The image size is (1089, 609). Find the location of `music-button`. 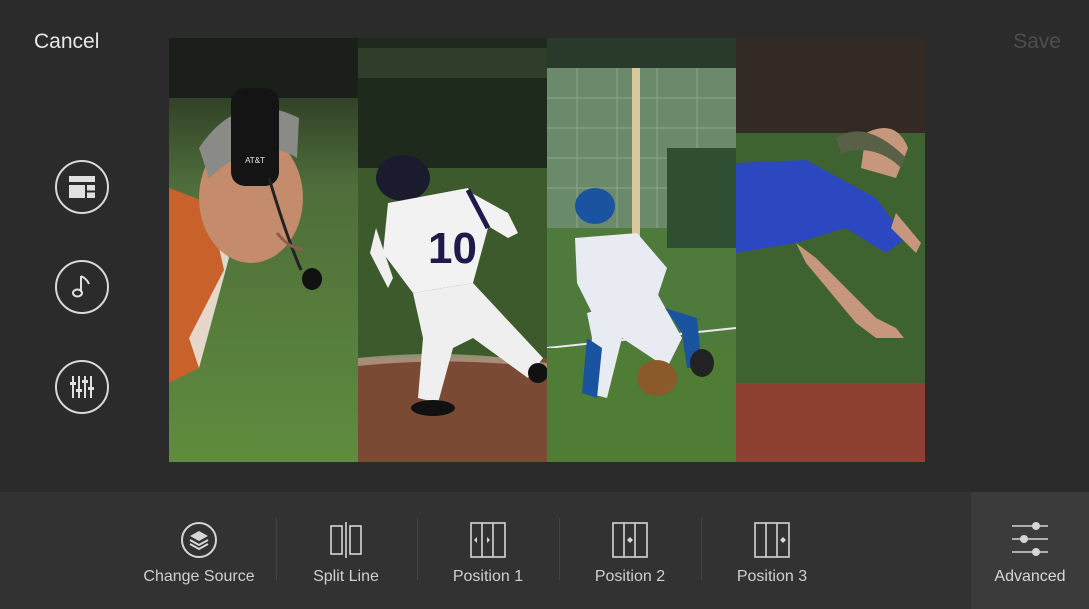

music-button is located at coordinates (82, 287).